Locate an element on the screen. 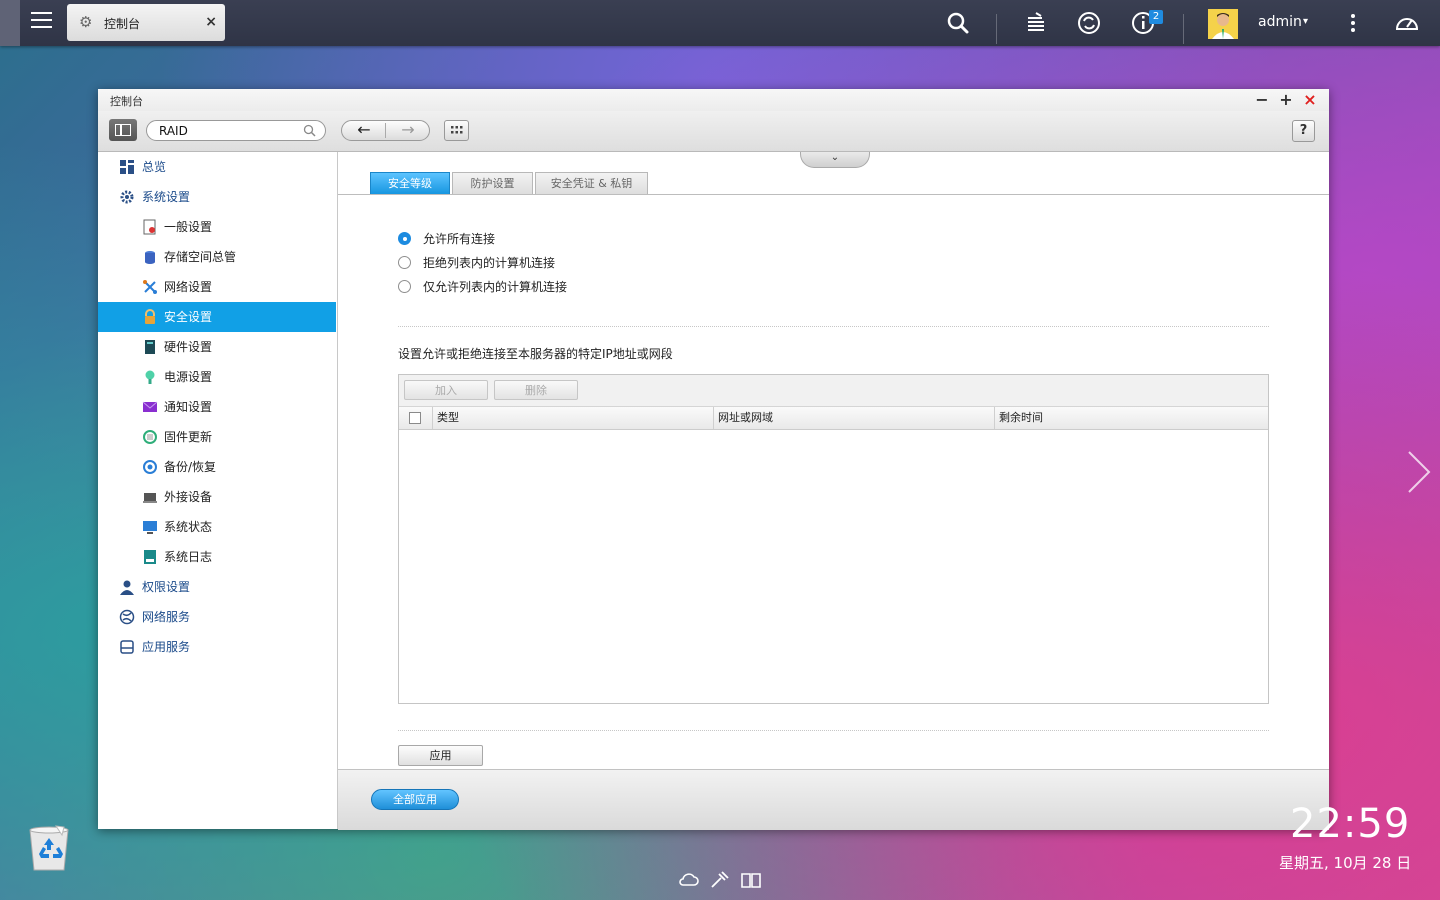 Image resolution: width=1440 pixels, height=900 pixels. sidebar-item-label: 存储空间总管 is located at coordinates (200, 257).